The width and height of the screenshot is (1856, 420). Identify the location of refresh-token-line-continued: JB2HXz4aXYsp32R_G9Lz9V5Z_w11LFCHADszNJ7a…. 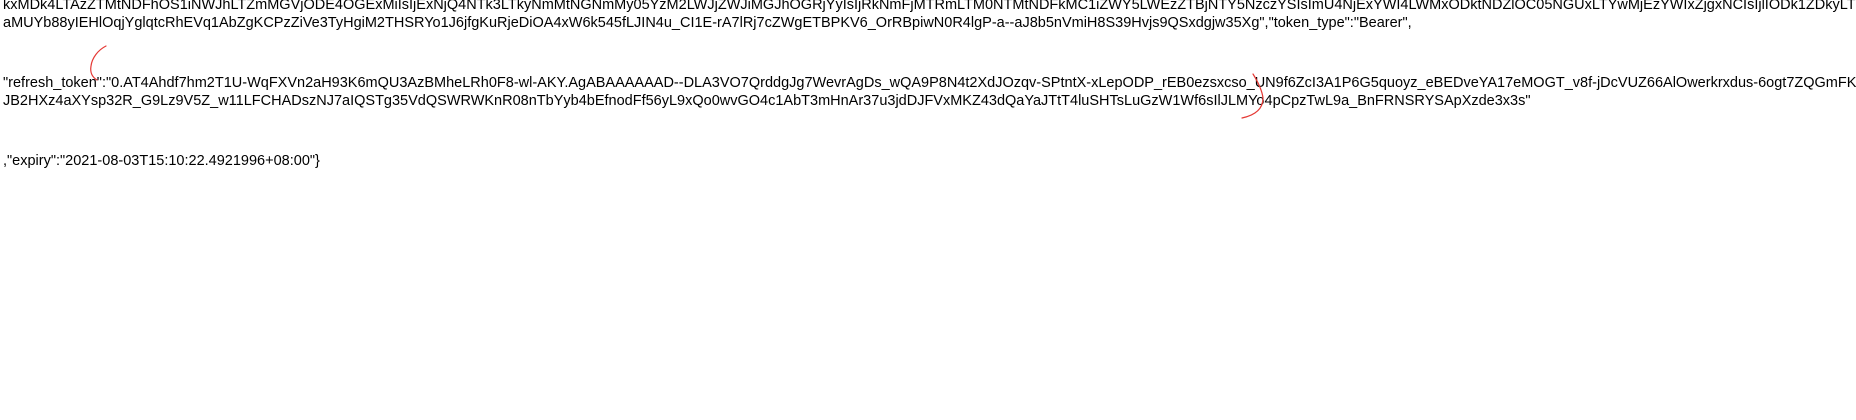
(767, 101).